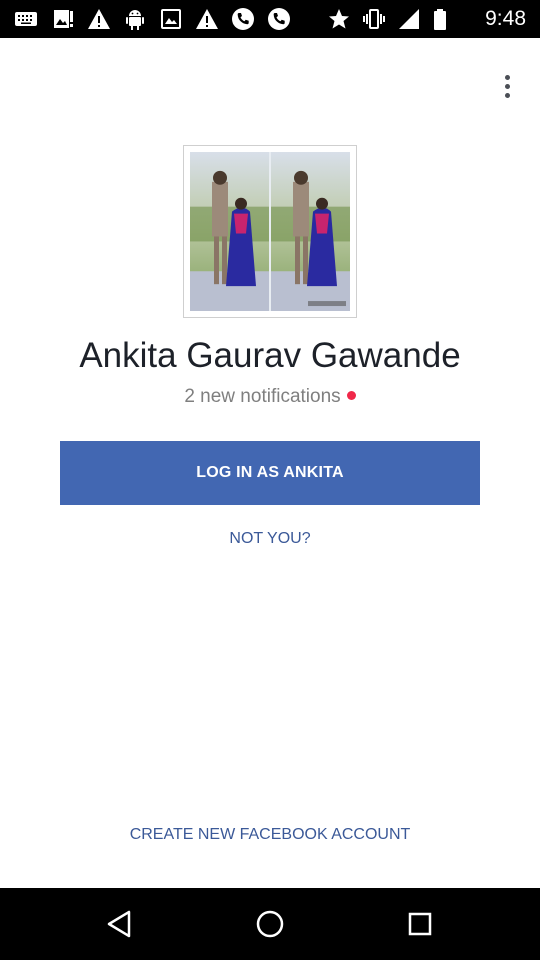  What do you see at coordinates (270, 539) in the screenshot?
I see `not-you-link: NOT YOU?` at bounding box center [270, 539].